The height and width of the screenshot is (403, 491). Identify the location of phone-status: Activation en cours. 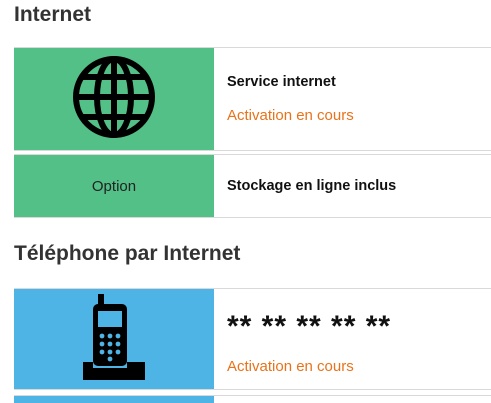
(290, 366).